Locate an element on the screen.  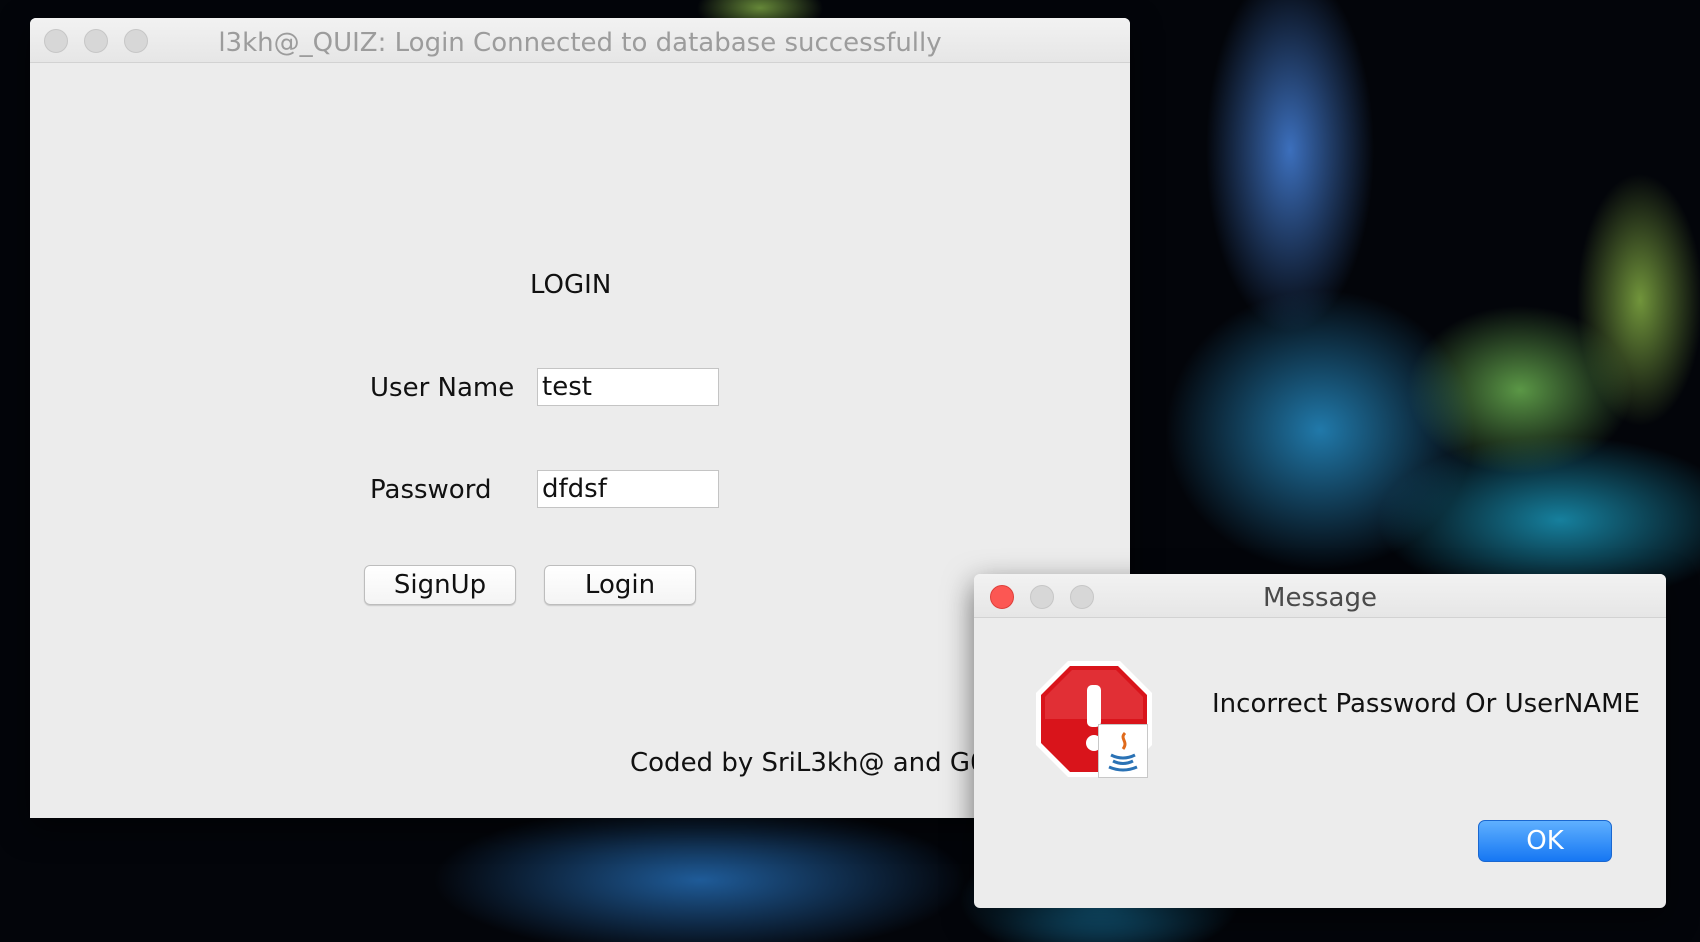
dialog-titlebar: Message is located at coordinates (1320, 596).